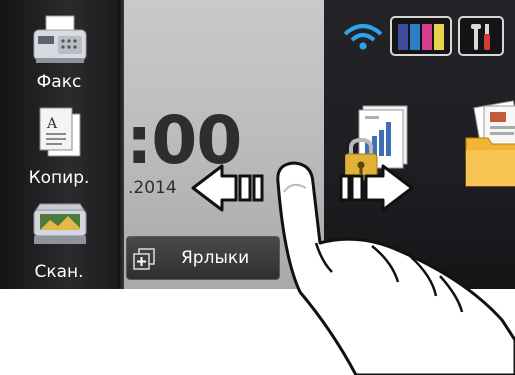 This screenshot has height=375, width=515. What do you see at coordinates (60, 132) in the screenshot?
I see `copier-icon: A` at bounding box center [60, 132].